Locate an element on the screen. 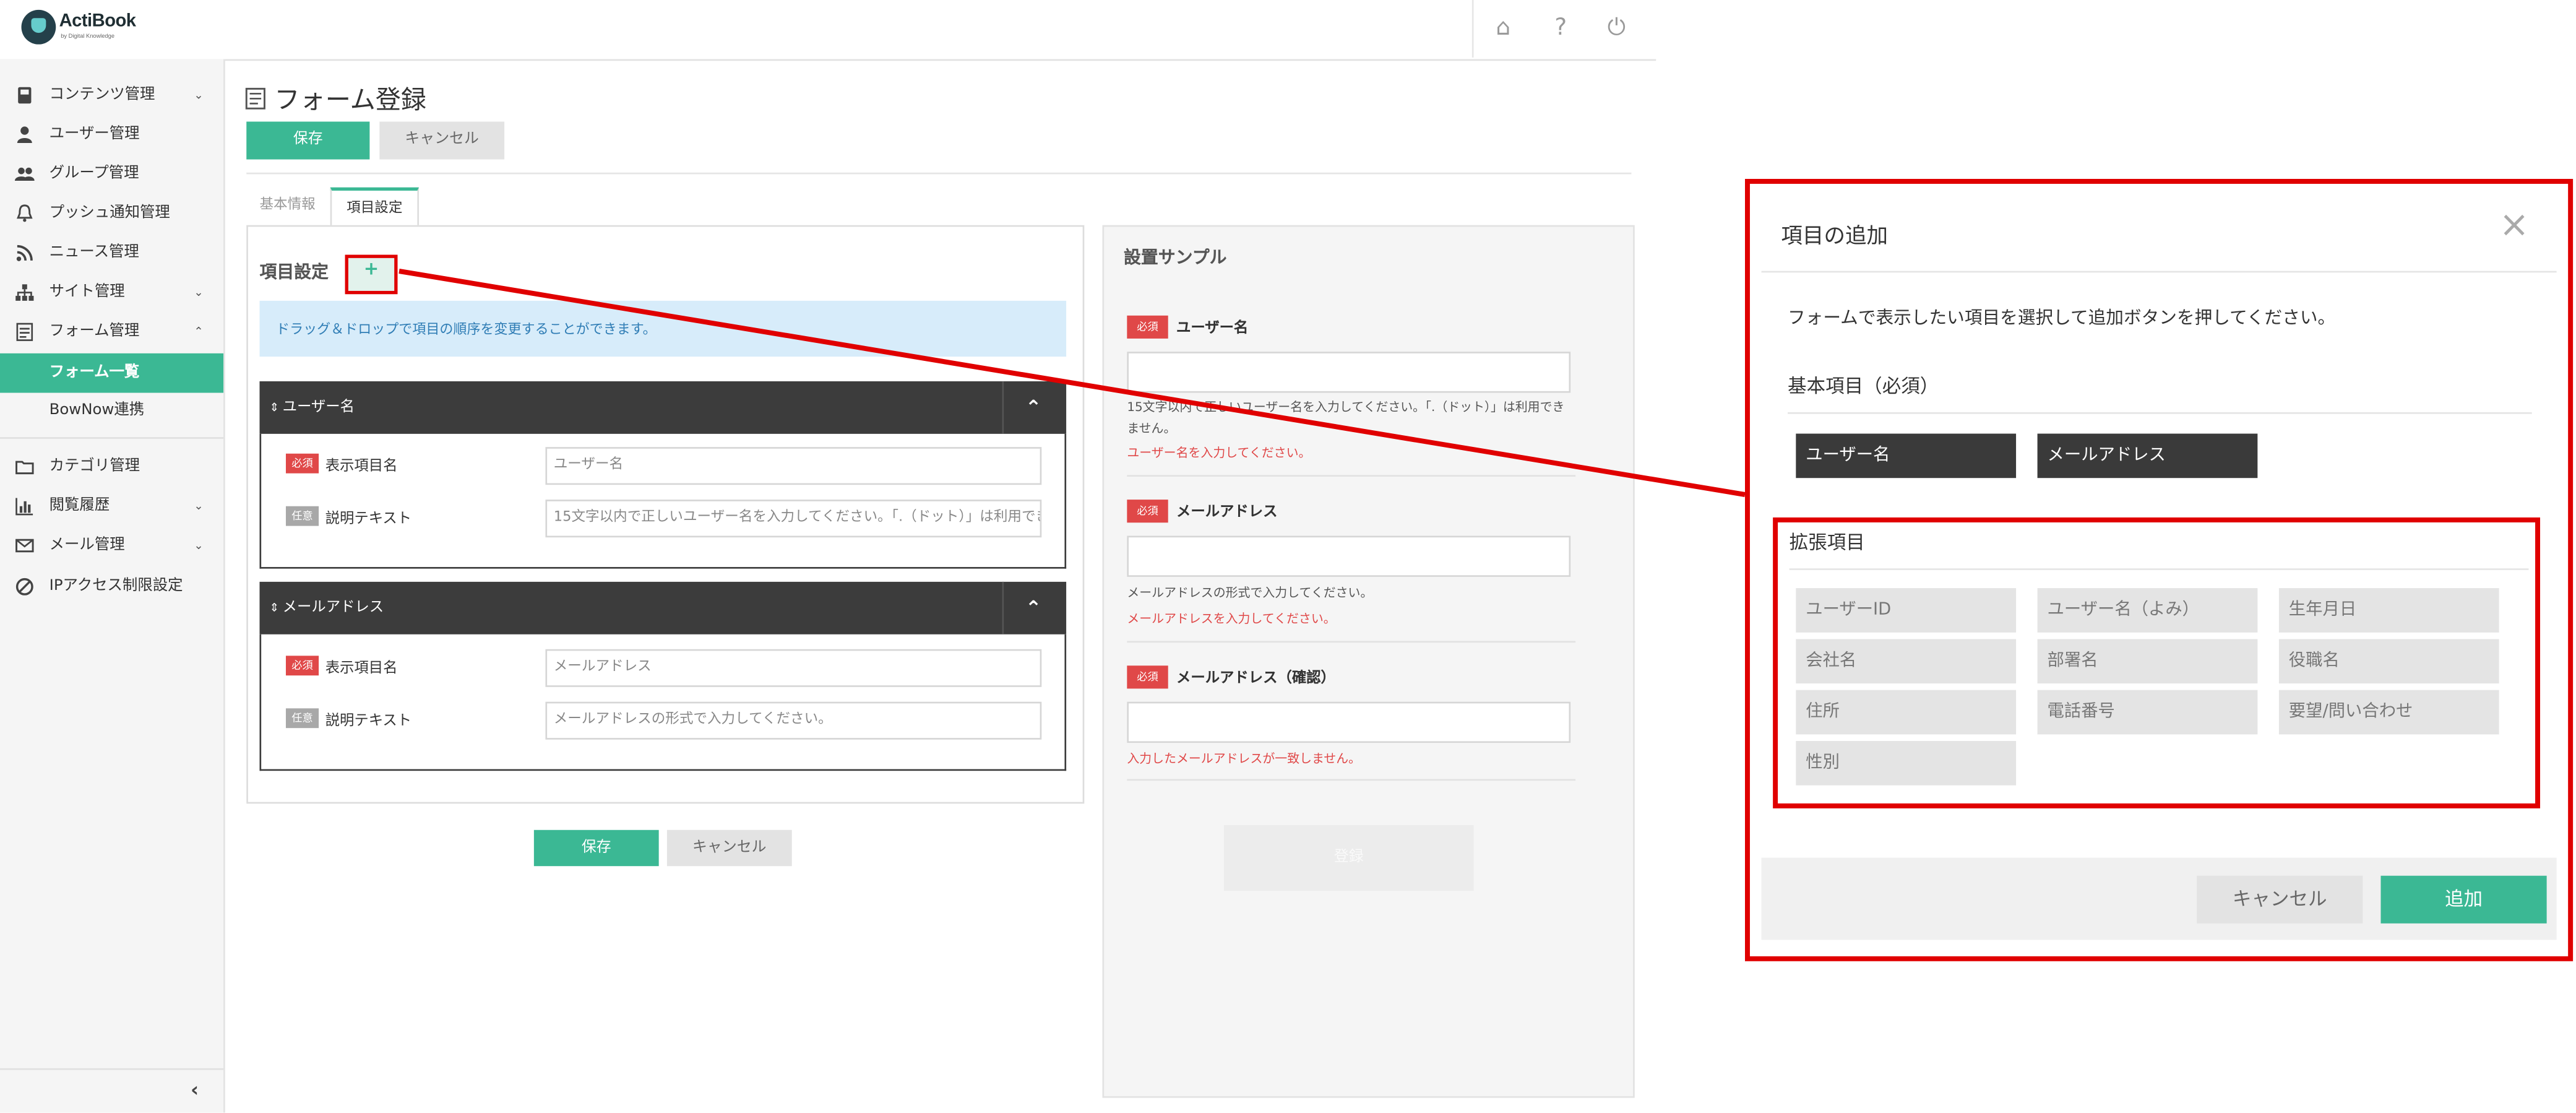 This screenshot has height=1113, width=2576. description-input: メールアドレスの形式で入力してください。 is located at coordinates (793, 720).